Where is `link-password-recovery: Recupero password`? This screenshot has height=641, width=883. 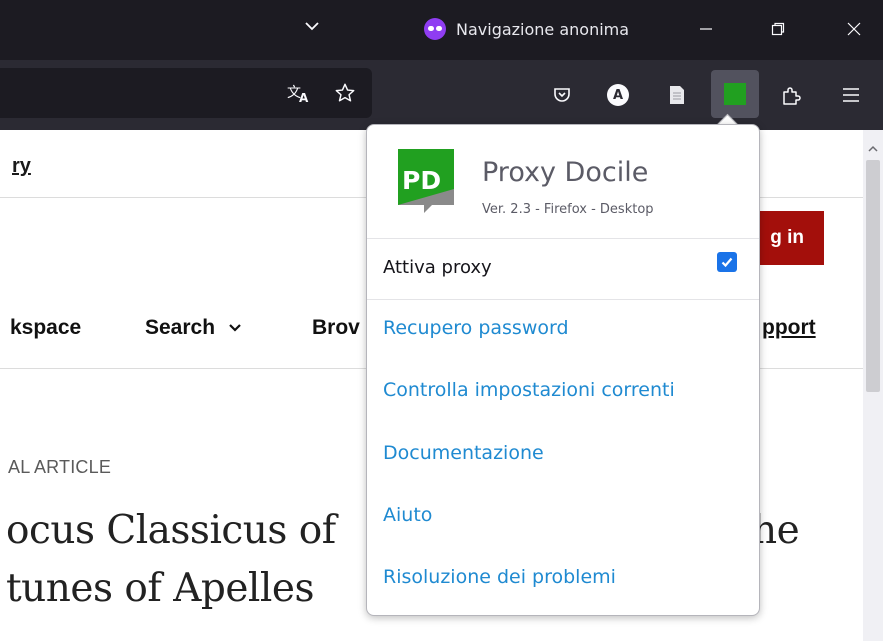
link-password-recovery: Recupero password is located at coordinates (476, 328).